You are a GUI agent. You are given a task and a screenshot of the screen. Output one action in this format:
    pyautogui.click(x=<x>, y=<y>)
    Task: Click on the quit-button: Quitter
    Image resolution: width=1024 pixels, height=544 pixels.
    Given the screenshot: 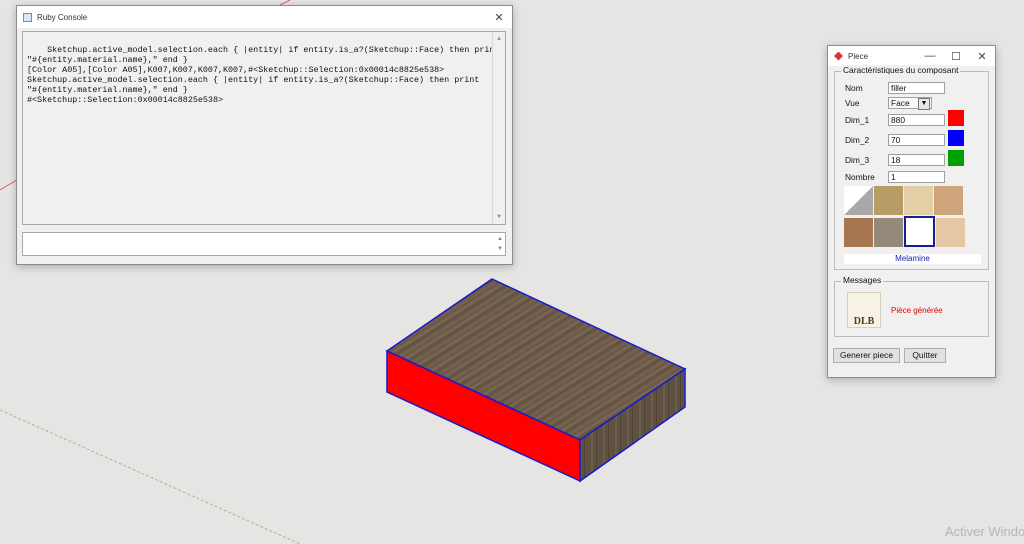 What is the action you would take?
    pyautogui.click(x=925, y=355)
    